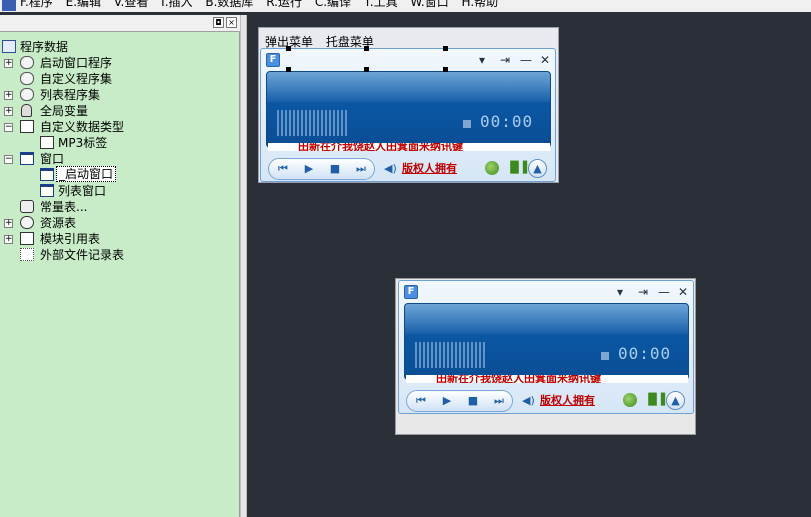  What do you see at coordinates (408, 87) in the screenshot?
I see `screen-shine` at bounding box center [408, 87].